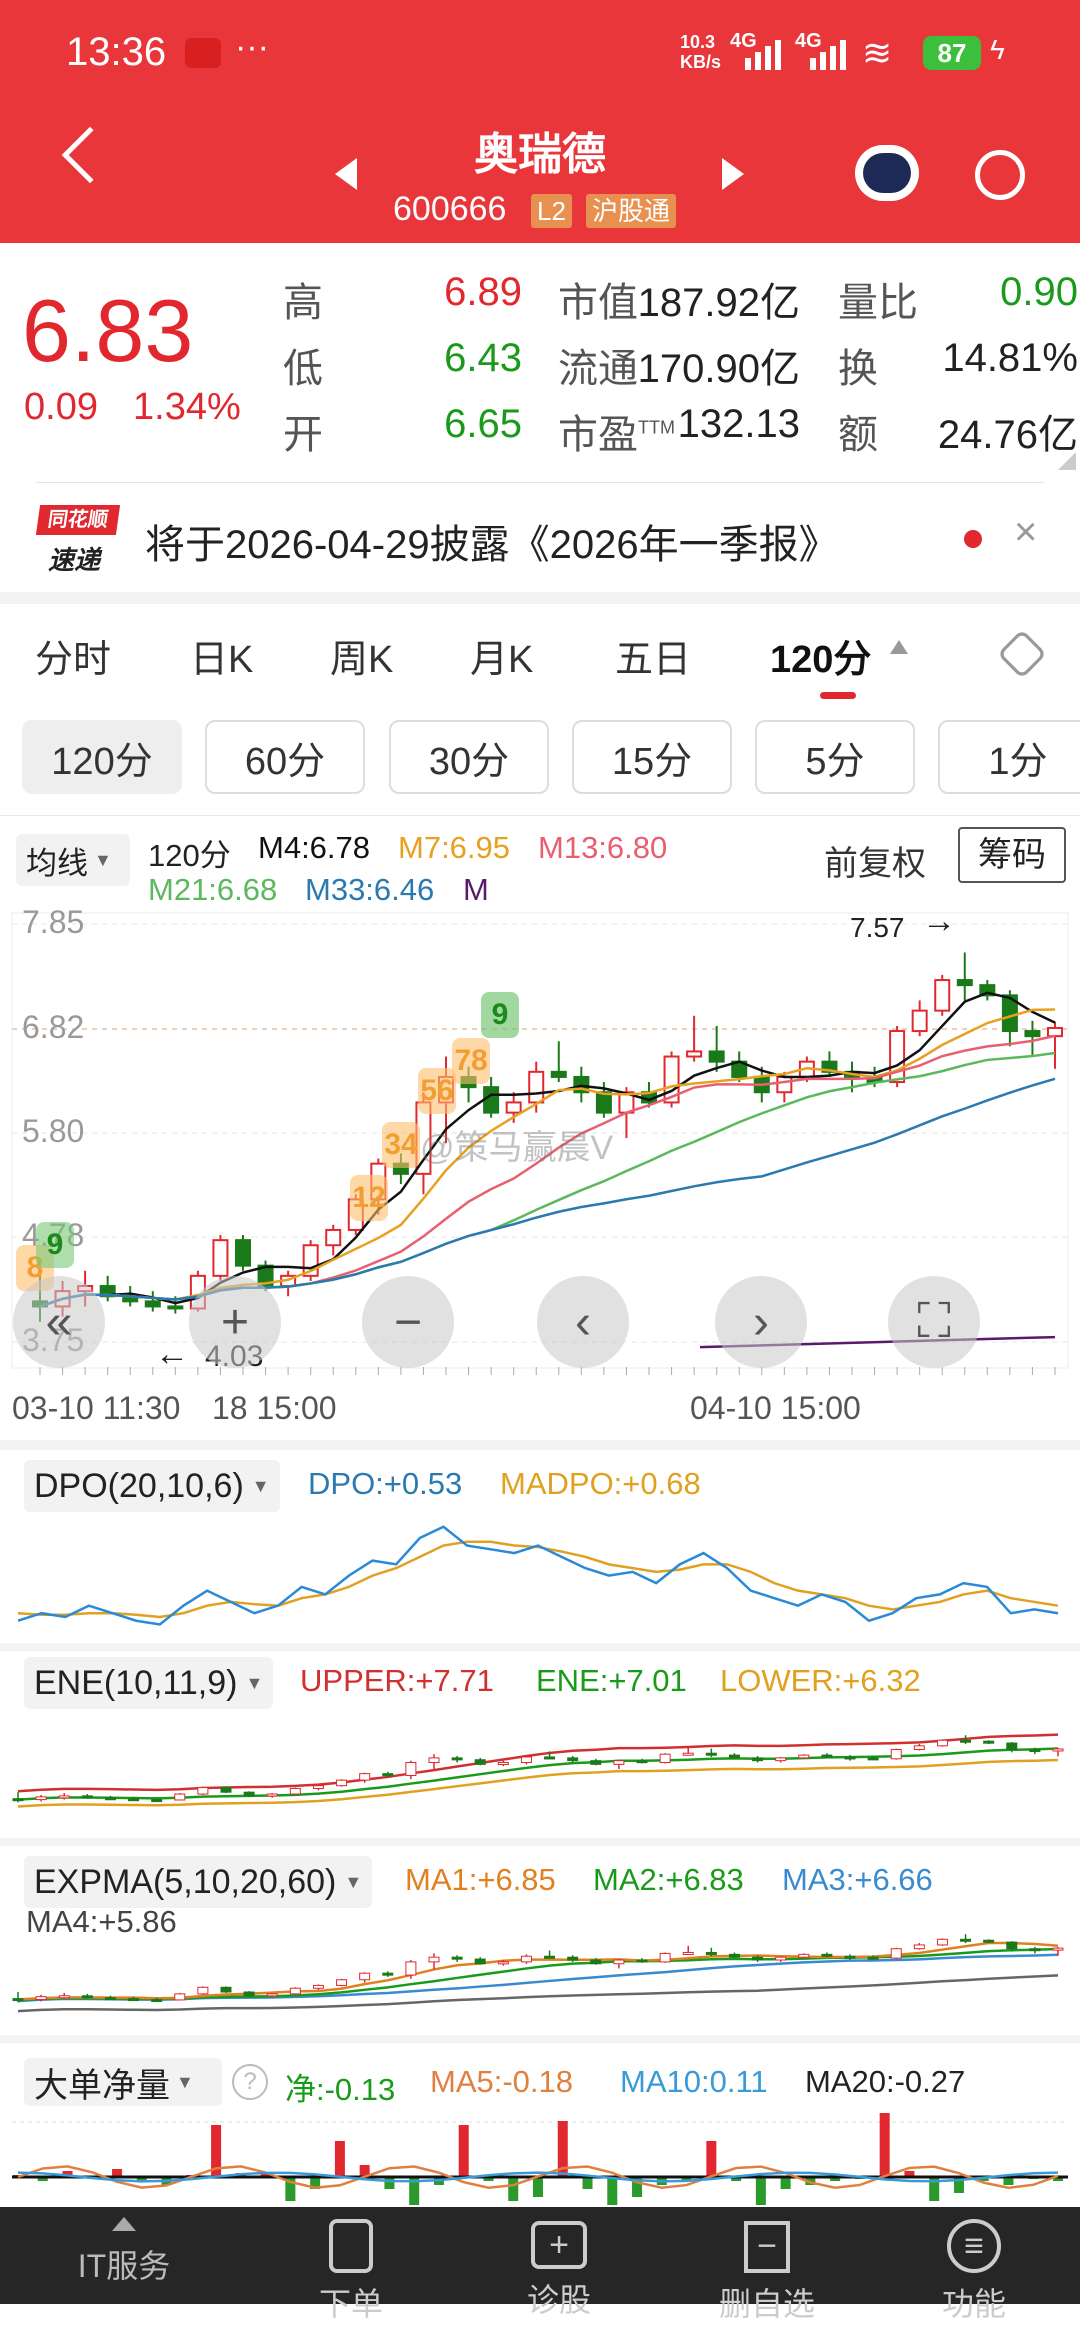  I want to click on sub-tab-4: 5分, so click(835, 757).